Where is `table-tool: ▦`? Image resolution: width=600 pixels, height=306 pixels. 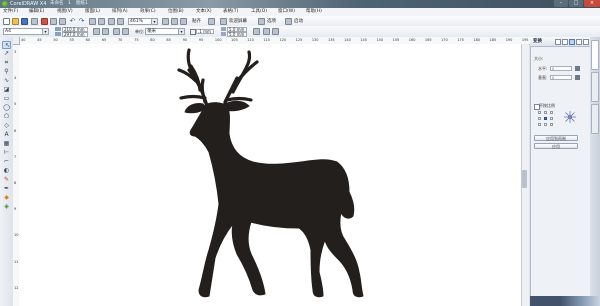
table-tool: ▦ is located at coordinates (6, 144).